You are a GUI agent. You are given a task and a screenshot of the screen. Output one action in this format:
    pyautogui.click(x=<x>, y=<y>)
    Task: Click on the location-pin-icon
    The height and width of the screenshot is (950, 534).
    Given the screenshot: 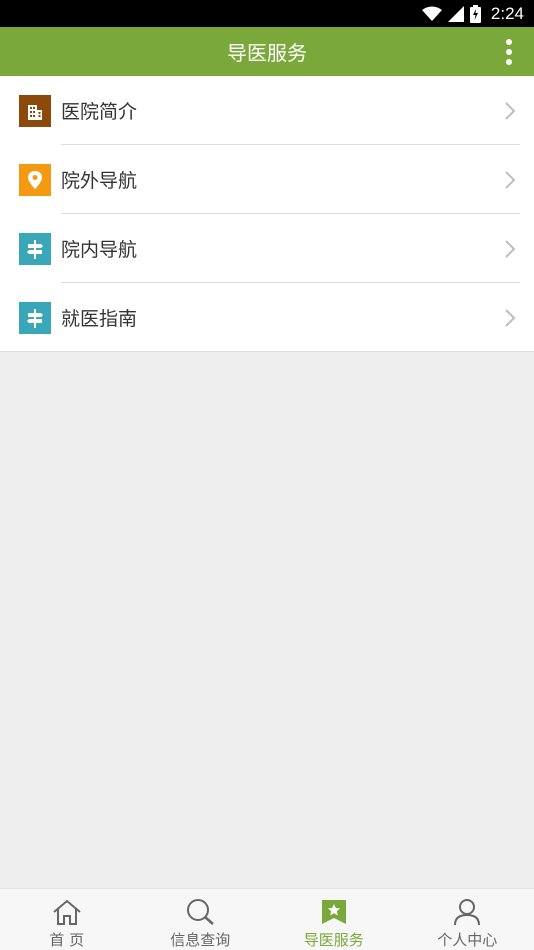 What is the action you would take?
    pyautogui.click(x=35, y=179)
    